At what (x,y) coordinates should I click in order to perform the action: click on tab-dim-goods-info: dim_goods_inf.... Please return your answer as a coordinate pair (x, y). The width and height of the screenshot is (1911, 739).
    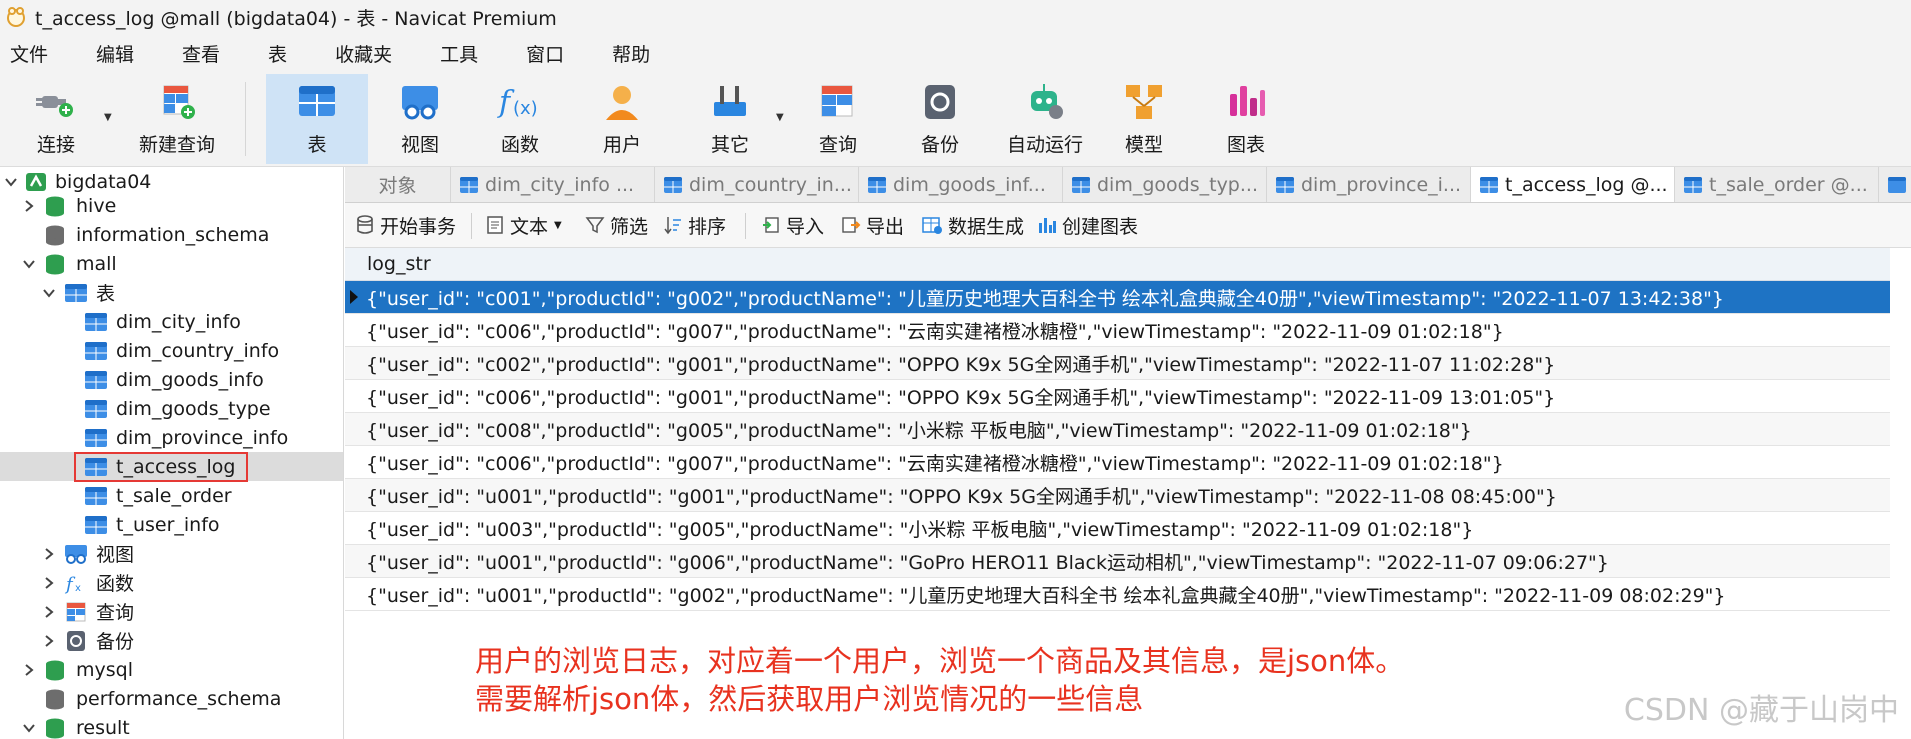
    Looking at the image, I should click on (961, 184).